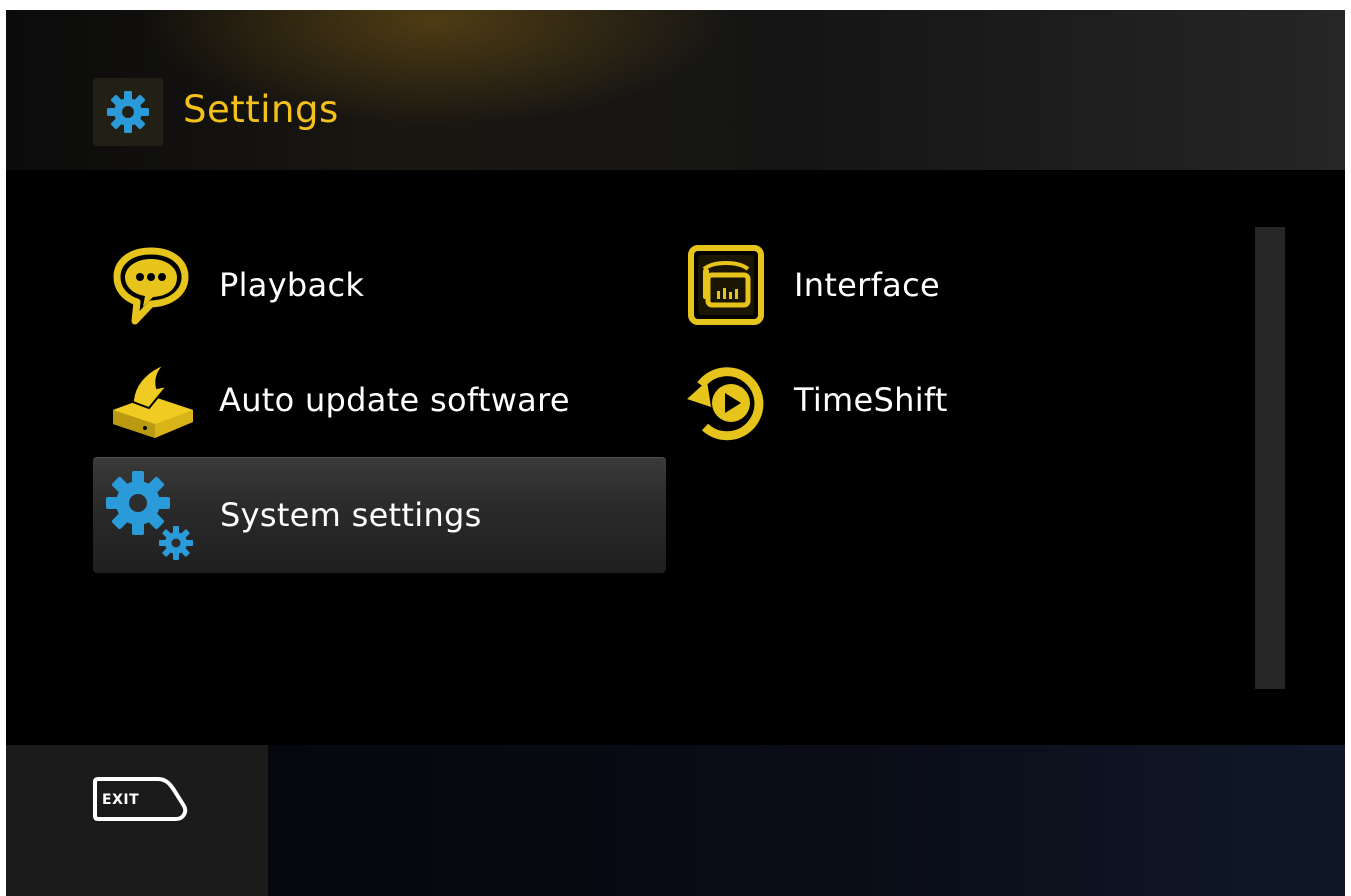 The image size is (1351, 896). I want to click on menu-item-auto-update-software: Auto update software, so click(381, 400).